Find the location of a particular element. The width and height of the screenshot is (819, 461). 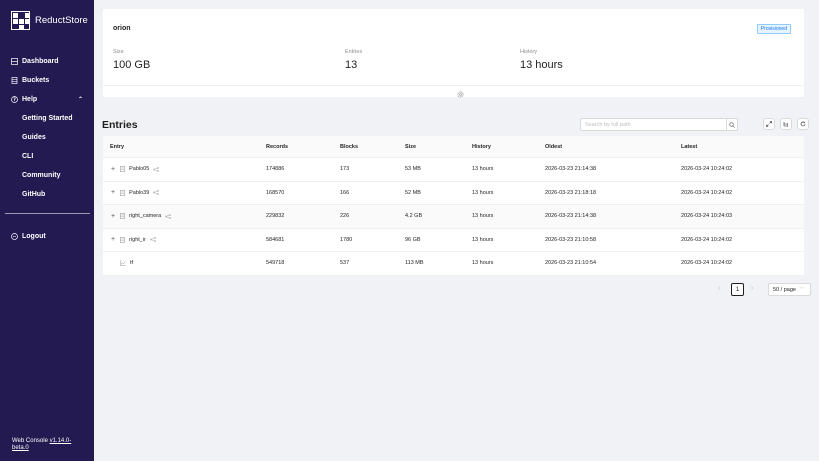

next-page-icon: › is located at coordinates (752, 288).